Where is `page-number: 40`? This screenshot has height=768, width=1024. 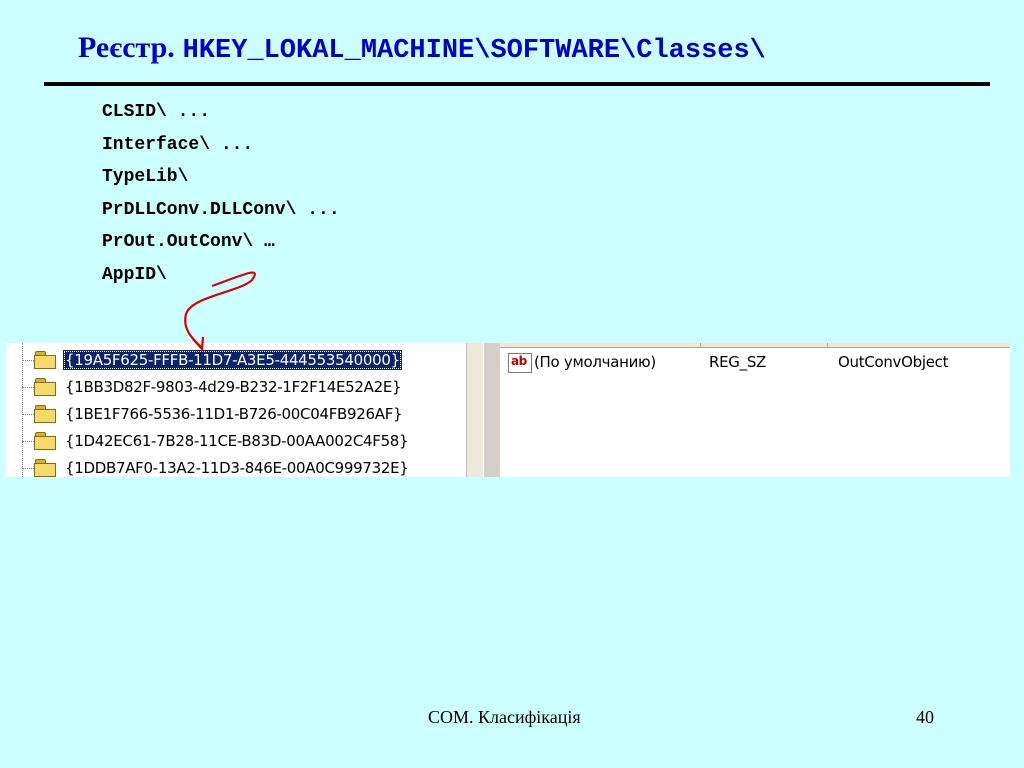 page-number: 40 is located at coordinates (925, 717).